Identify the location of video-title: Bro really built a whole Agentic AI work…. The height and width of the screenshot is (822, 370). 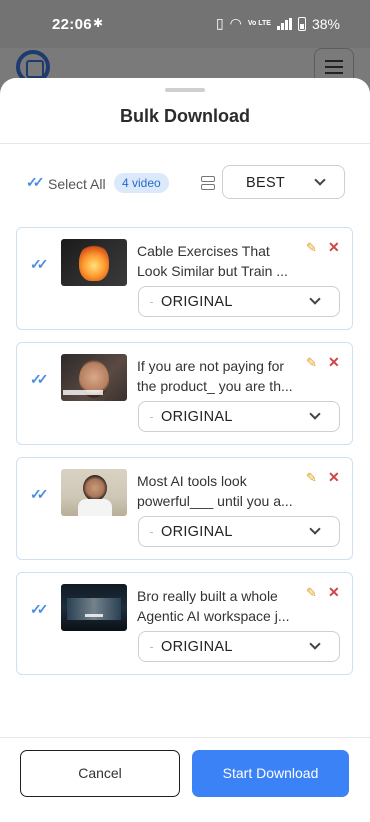
(213, 606).